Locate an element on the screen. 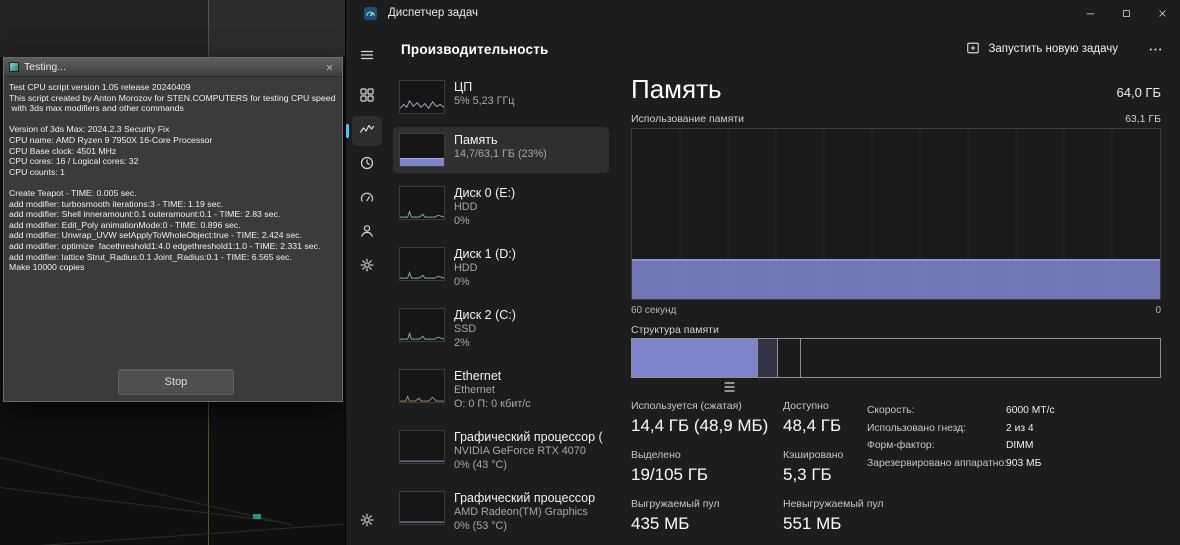  detail-hw-reserved: Зарезервировано аппаратно: 903 МБ is located at coordinates (1013, 464).